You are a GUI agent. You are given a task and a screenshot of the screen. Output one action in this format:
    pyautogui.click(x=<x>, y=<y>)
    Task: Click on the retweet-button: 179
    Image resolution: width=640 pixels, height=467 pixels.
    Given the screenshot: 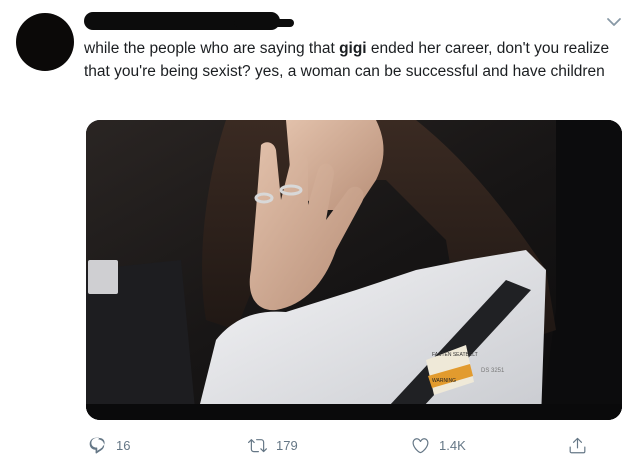 What is the action you would take?
    pyautogui.click(x=273, y=445)
    